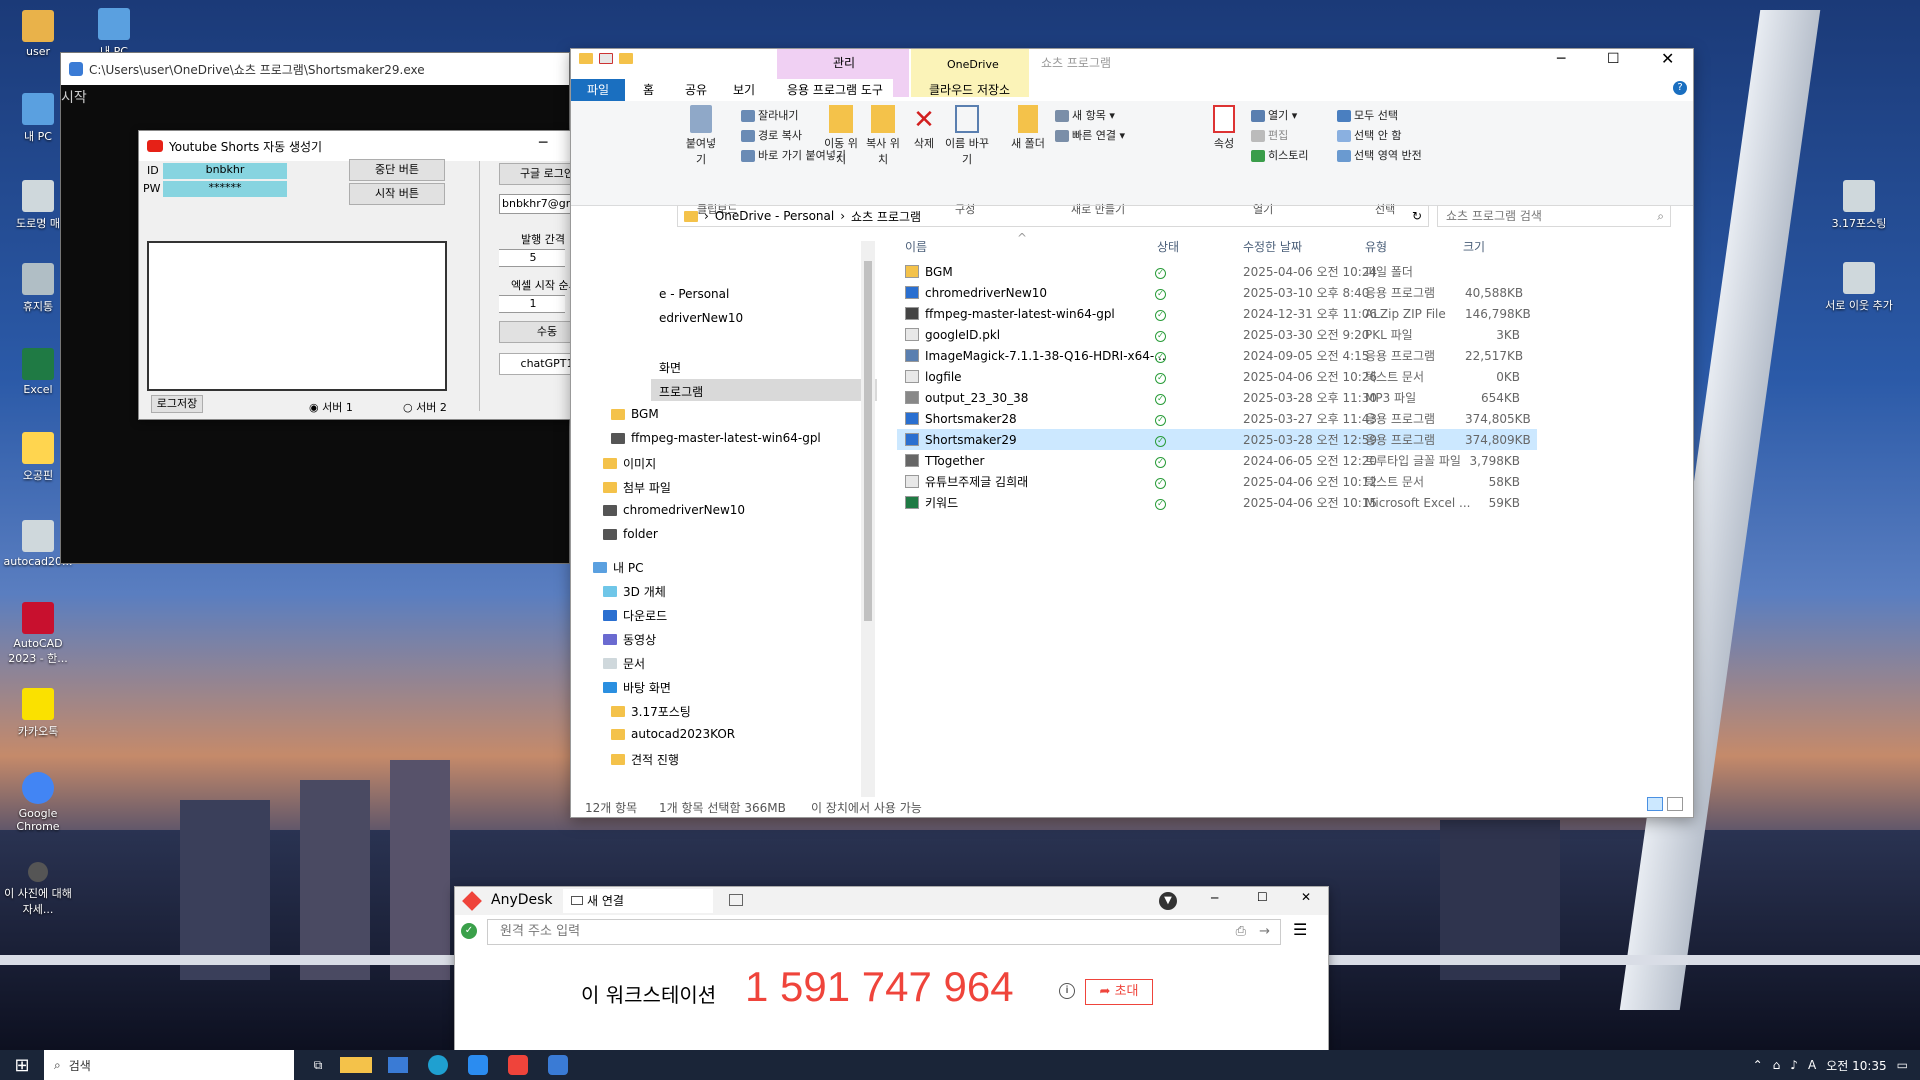  Describe the element at coordinates (670, 367) in the screenshot. I see `nav-item: 화면` at that location.